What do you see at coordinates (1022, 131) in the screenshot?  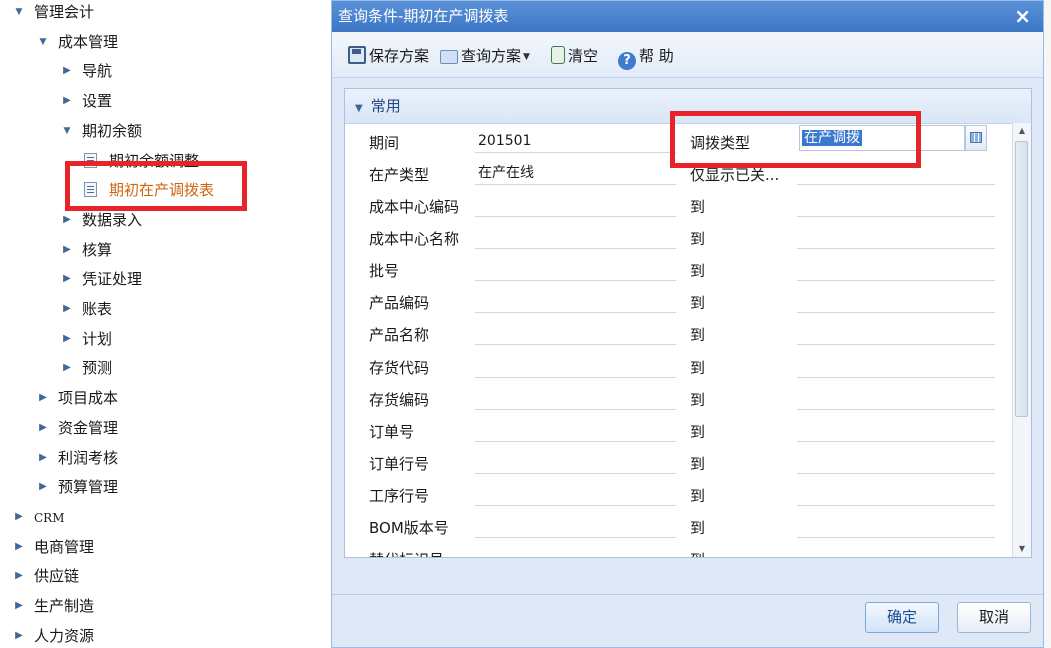 I see `scroll-up-icon: ▲` at bounding box center [1022, 131].